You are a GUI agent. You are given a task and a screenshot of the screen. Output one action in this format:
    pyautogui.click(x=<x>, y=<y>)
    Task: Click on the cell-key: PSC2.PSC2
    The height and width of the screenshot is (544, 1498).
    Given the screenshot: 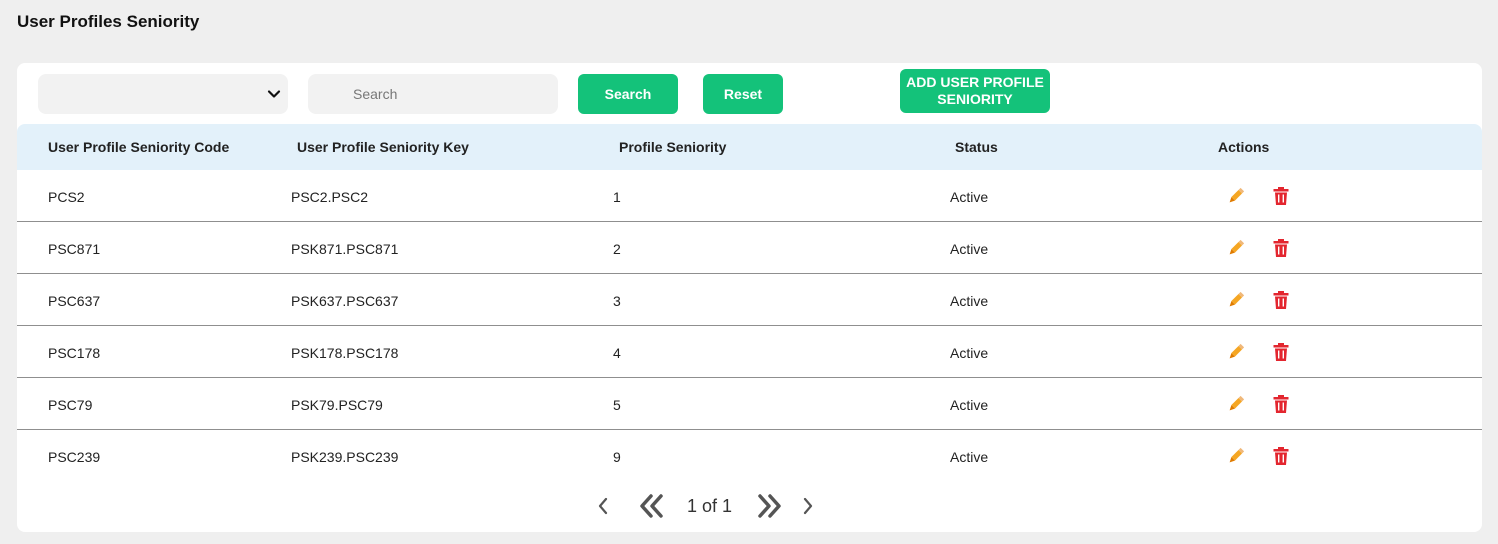 What is the action you would take?
    pyautogui.click(x=330, y=197)
    